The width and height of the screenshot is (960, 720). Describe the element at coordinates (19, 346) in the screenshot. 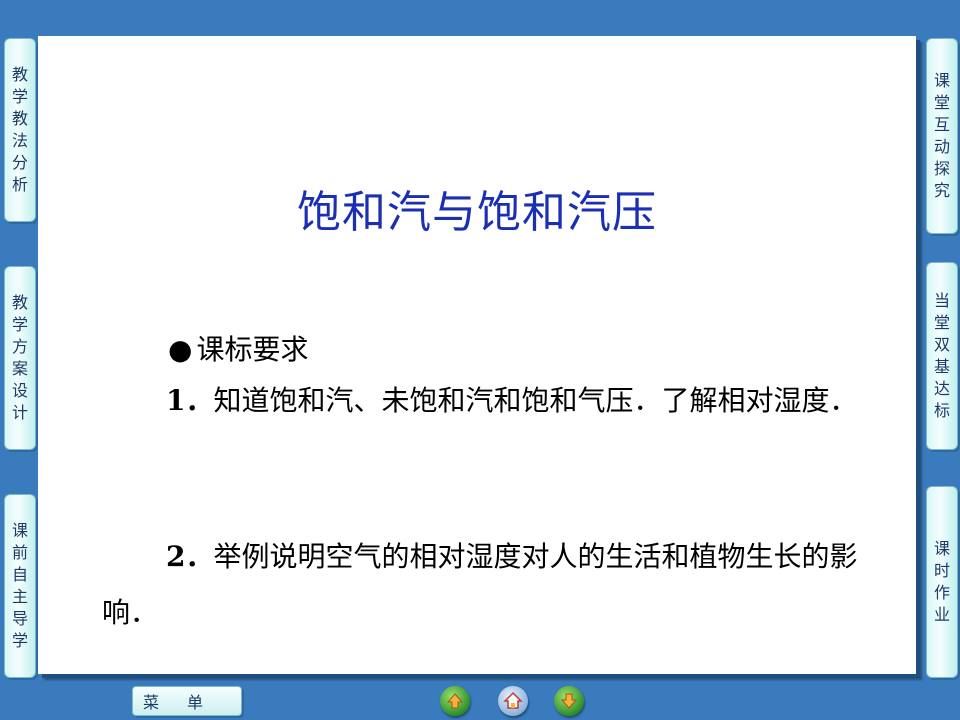

I see `tab-char: 方` at that location.